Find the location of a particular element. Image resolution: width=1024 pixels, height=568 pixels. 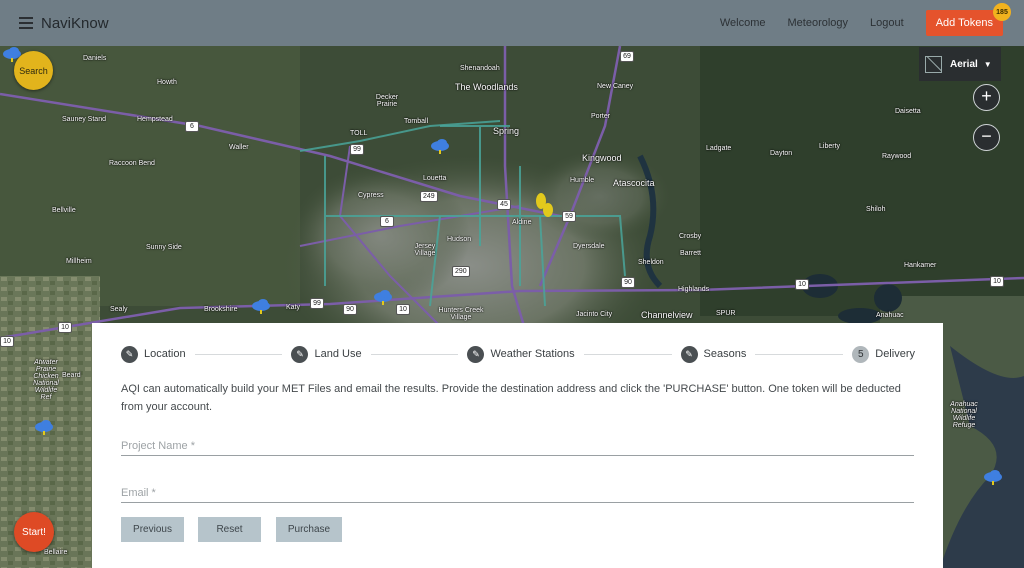

map-label: Dayton is located at coordinates (781, 153).